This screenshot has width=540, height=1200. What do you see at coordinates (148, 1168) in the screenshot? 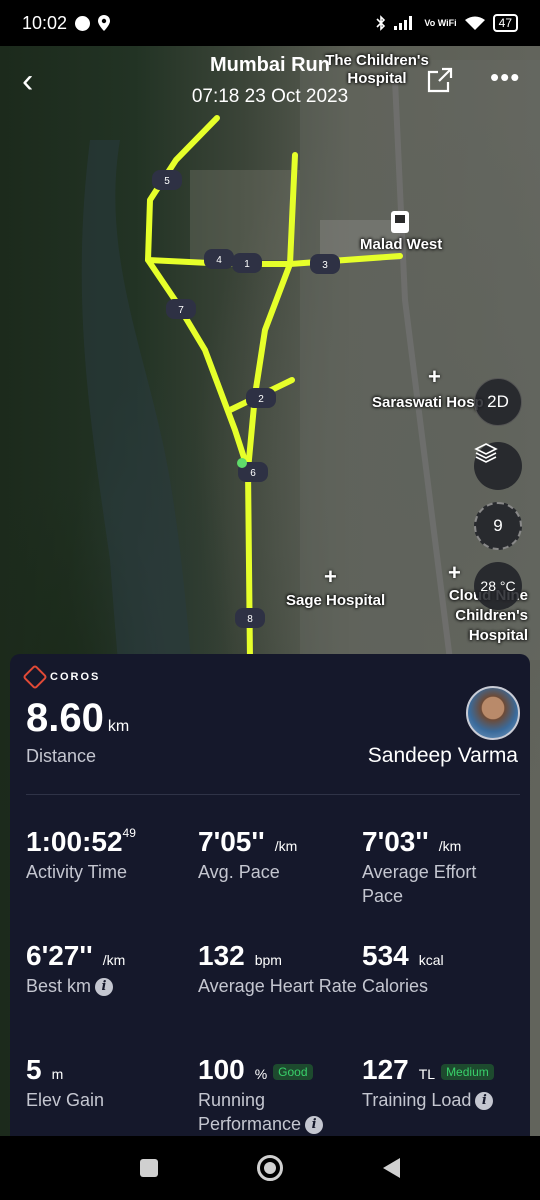
I see `recents-button` at bounding box center [148, 1168].